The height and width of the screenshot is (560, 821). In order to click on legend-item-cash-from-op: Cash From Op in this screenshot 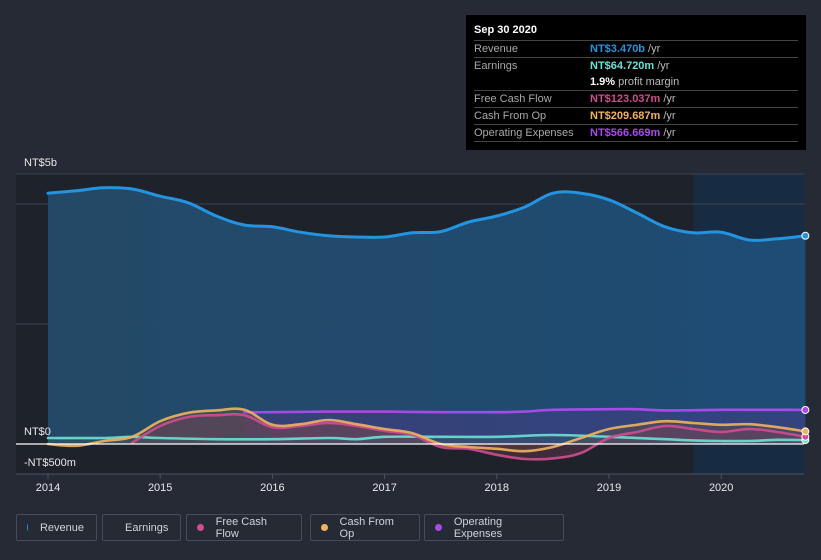, I will do `click(365, 527)`.